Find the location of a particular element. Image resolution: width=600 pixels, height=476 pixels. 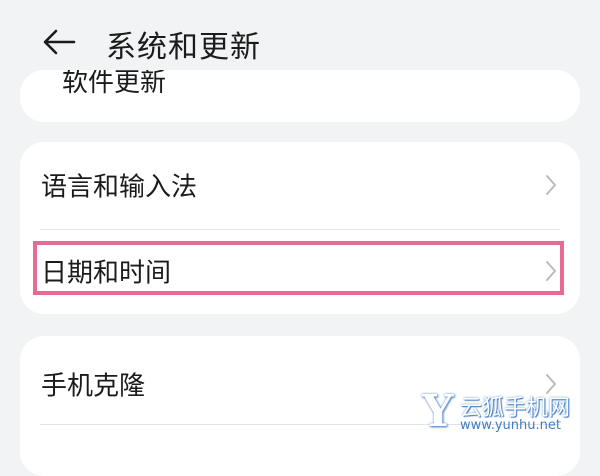

setting-item-label: 语言和输入法 is located at coordinates (119, 187).